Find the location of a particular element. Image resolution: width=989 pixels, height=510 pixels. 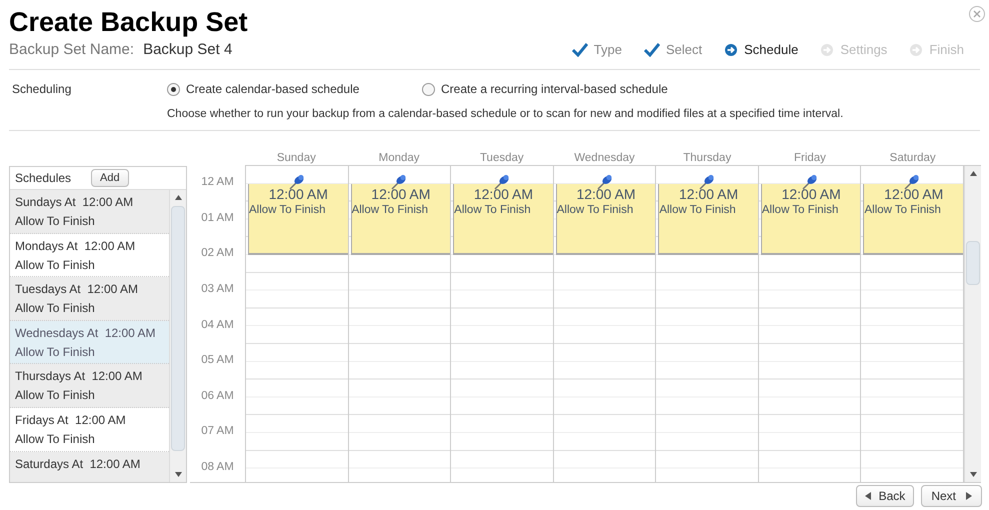

day-header: Wednesday is located at coordinates (604, 158).